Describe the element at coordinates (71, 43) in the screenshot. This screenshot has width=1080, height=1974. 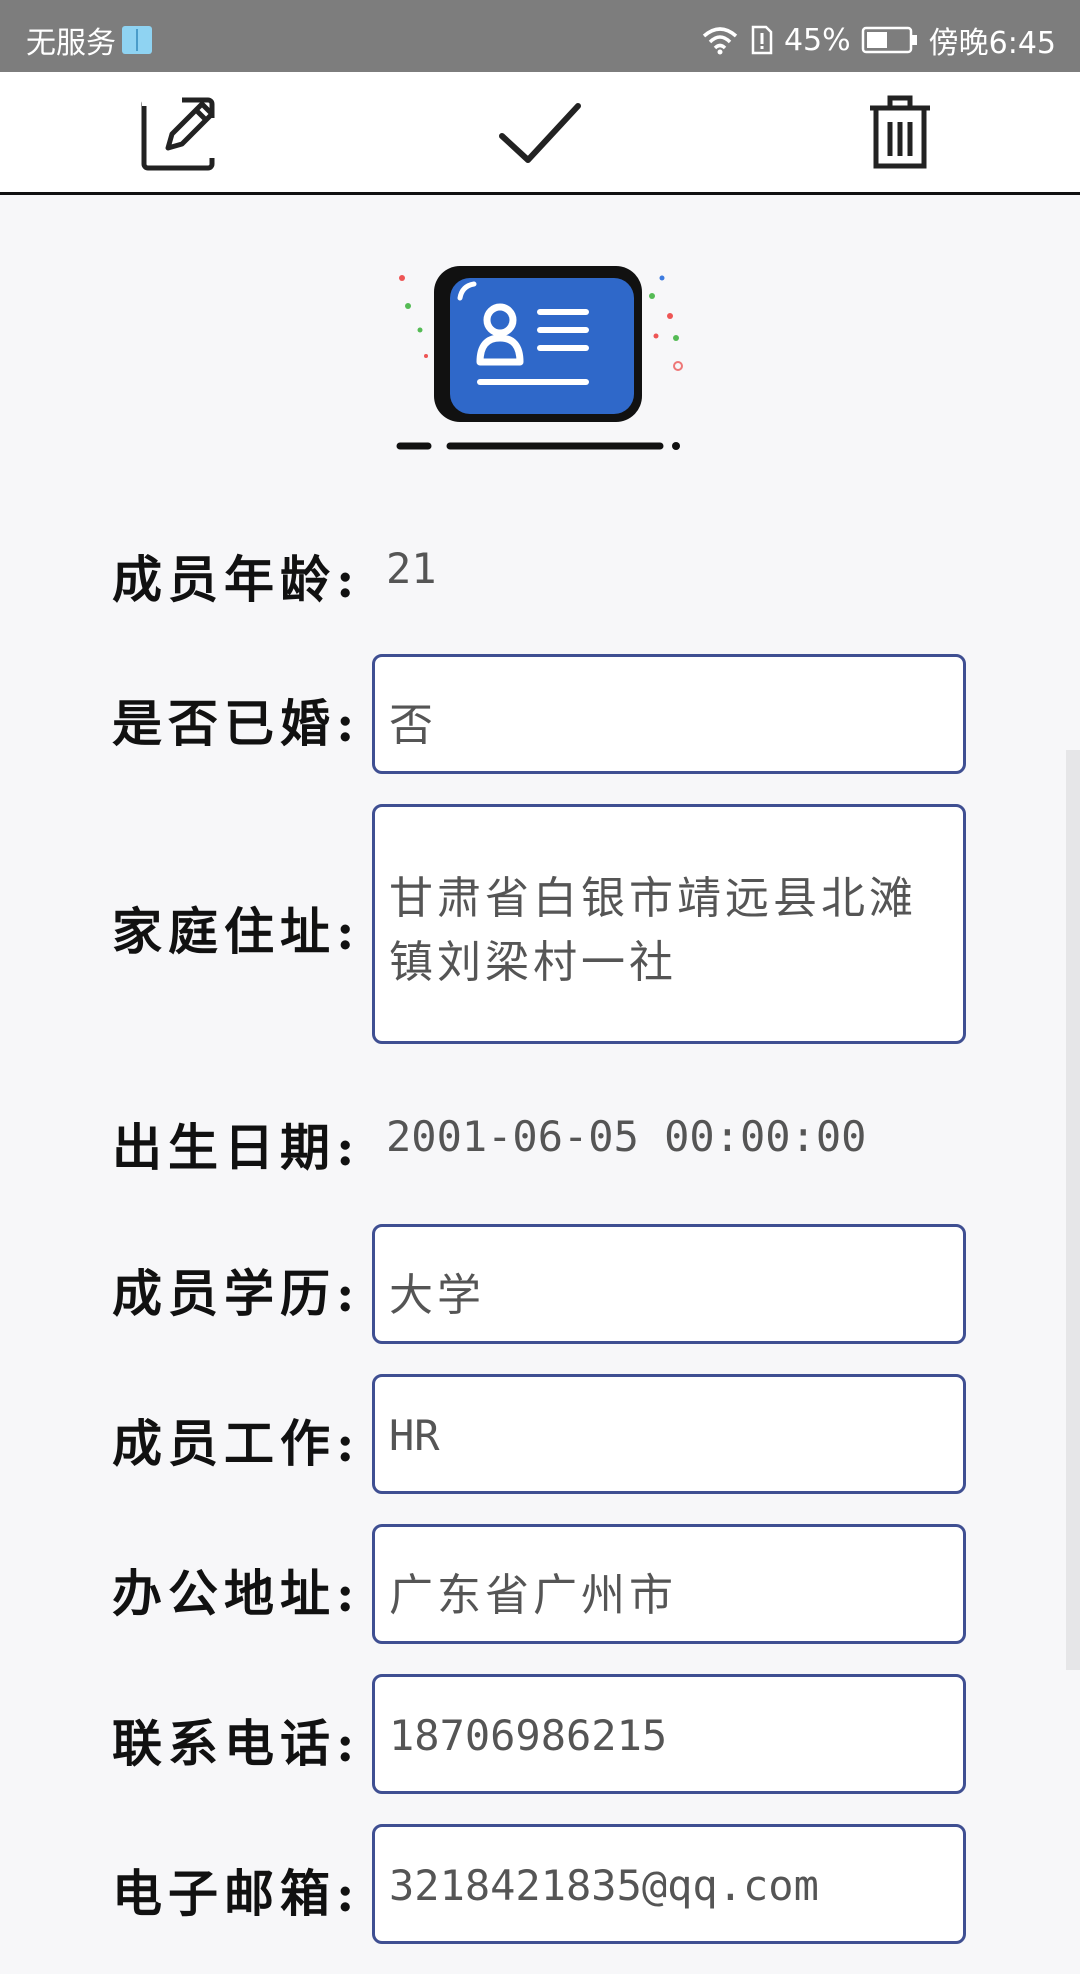
I see `carrier-text: 无服务` at that location.